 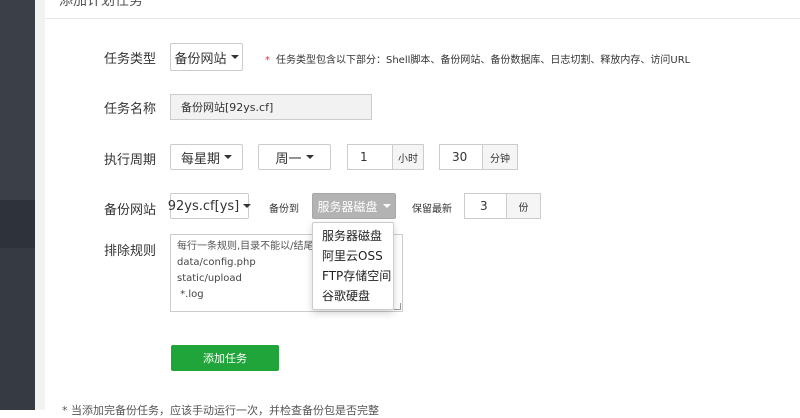 I want to click on period-weekday-select: 周一, so click(x=294, y=157).